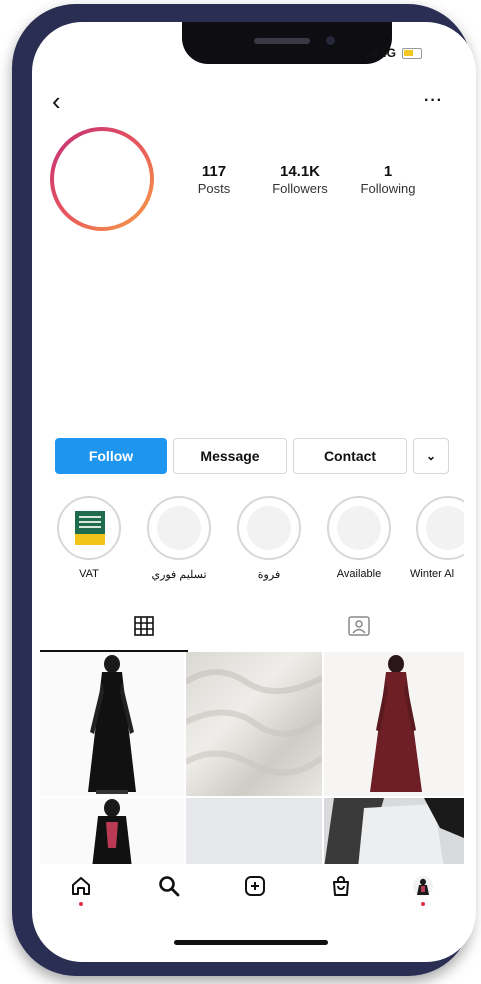 The image size is (481, 984). What do you see at coordinates (350, 456) in the screenshot?
I see `contact-button: Contact` at bounding box center [350, 456].